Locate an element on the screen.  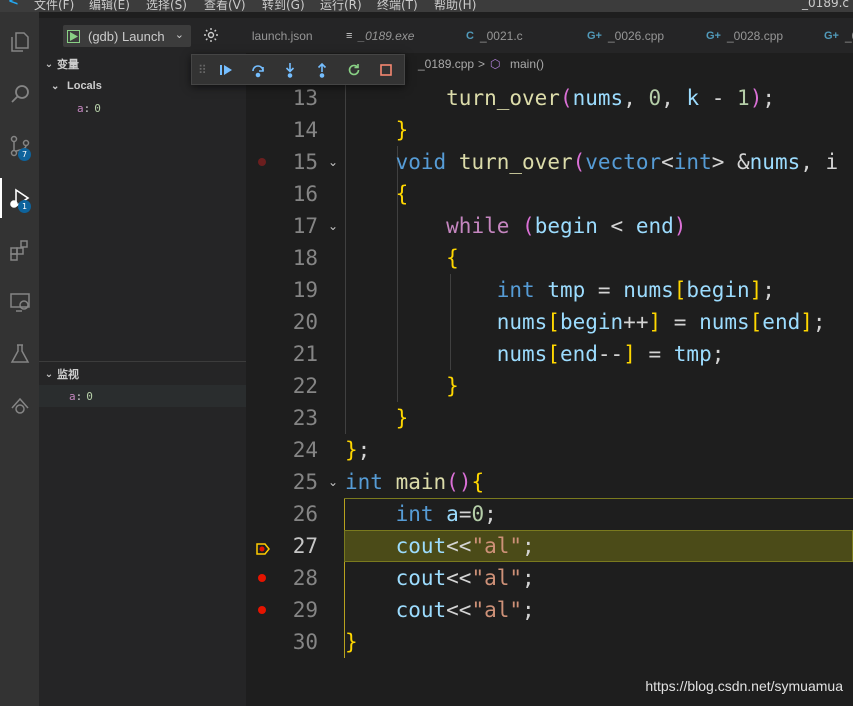
code-line: 21 nums[end--] = tmp; is located at coordinates (549, 354).